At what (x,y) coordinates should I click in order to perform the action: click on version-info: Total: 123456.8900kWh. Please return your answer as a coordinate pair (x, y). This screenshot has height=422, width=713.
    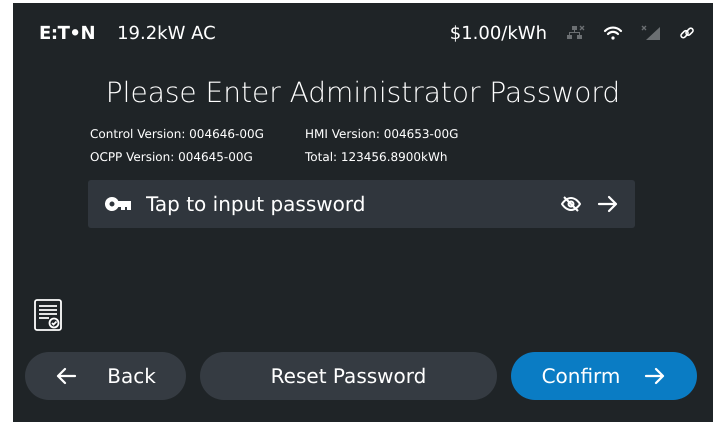
    Looking at the image, I should click on (376, 157).